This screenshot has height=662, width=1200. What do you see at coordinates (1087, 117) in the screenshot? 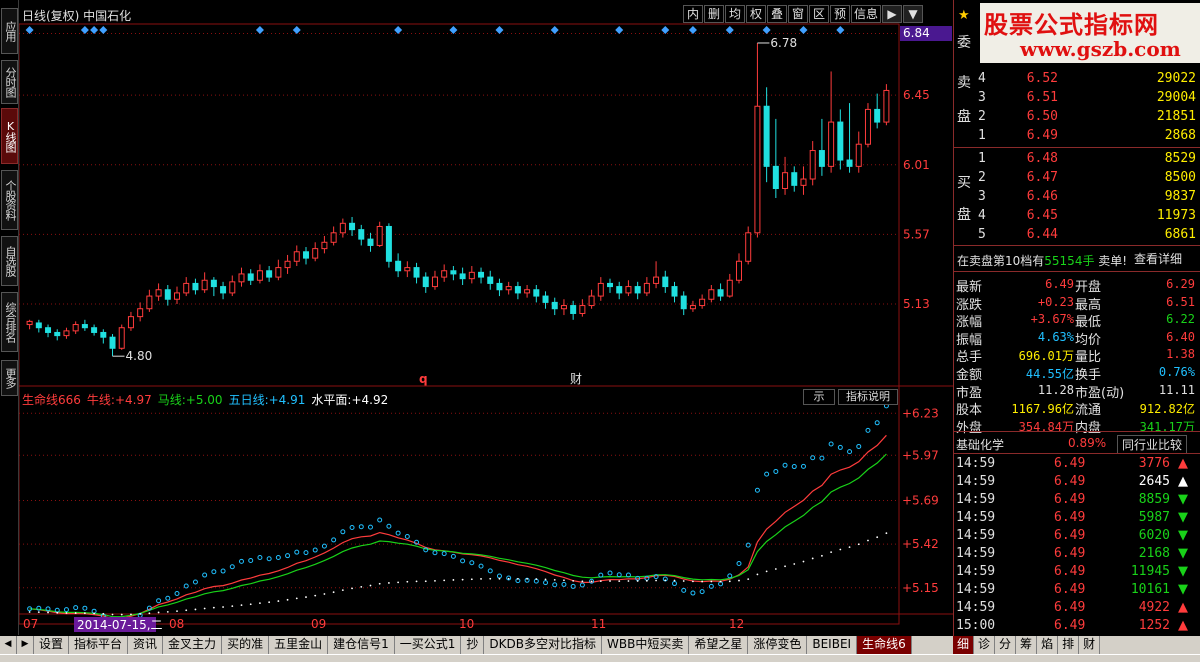
I see `sell-row: 2 6.50 21851` at bounding box center [1087, 117].